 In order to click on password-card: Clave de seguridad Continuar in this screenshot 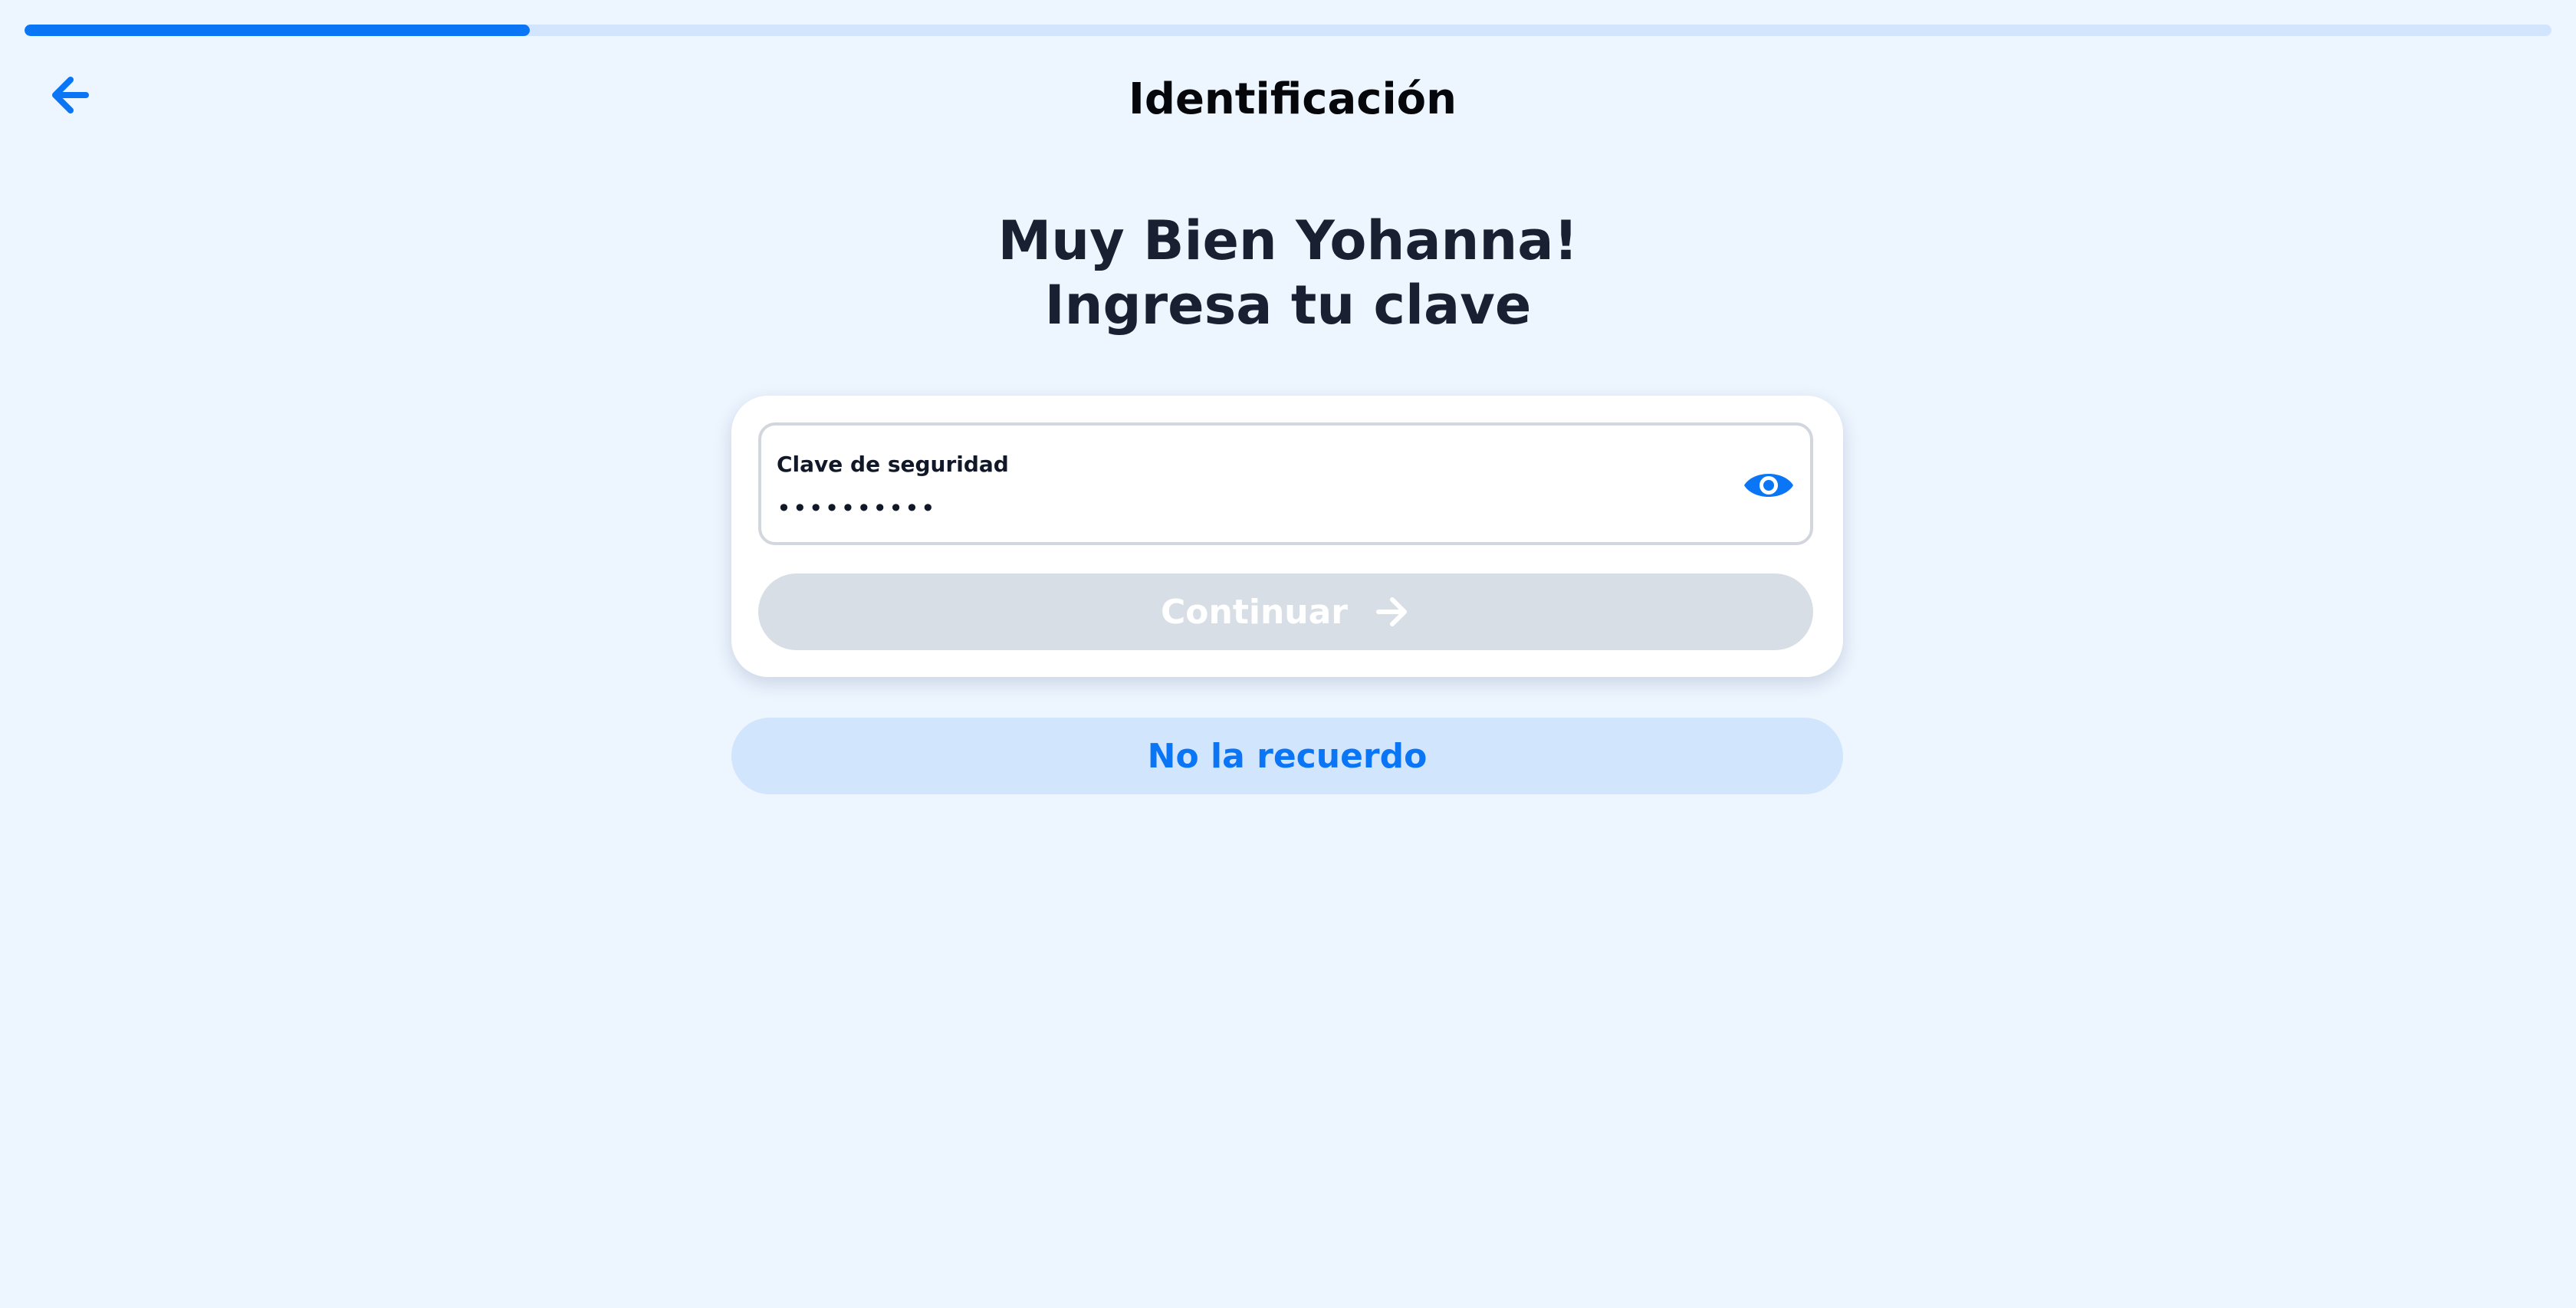, I will do `click(1287, 536)`.